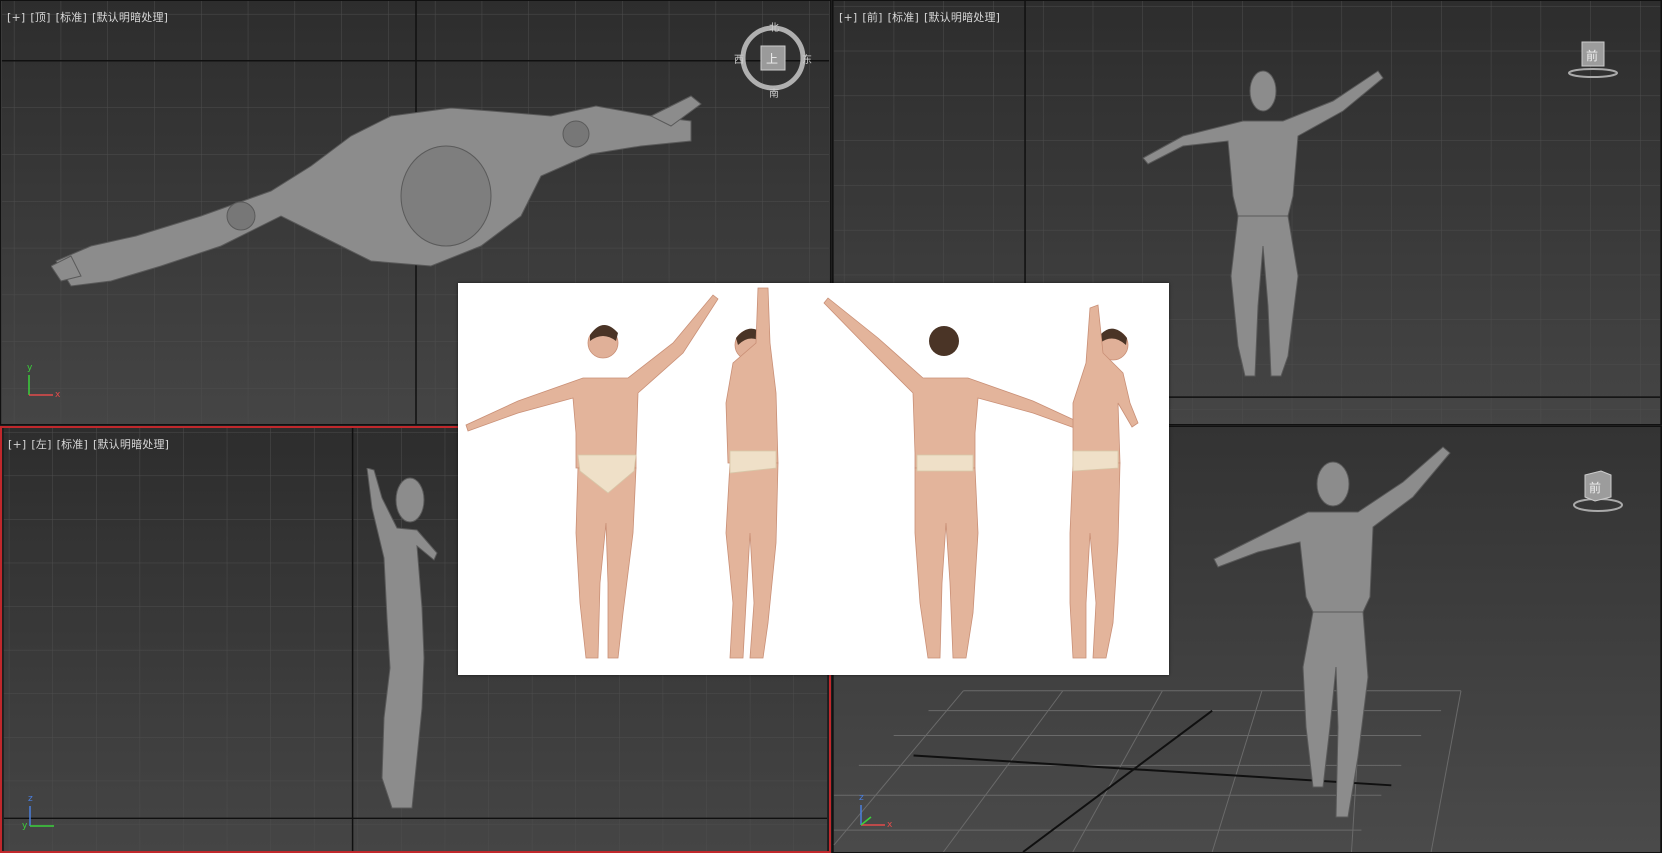 The image size is (1662, 853). What do you see at coordinates (1332, 632) in the screenshot?
I see `model-perspective-view` at bounding box center [1332, 632].